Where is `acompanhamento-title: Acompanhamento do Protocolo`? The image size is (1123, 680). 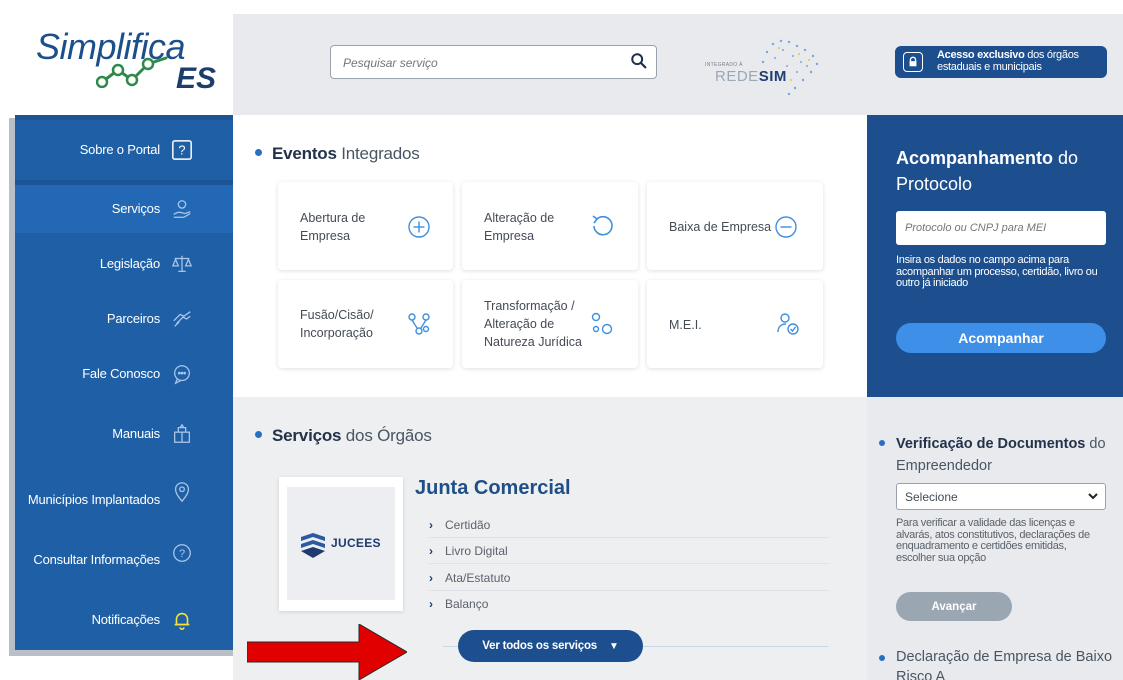 acompanhamento-title: Acompanhamento do Protocolo is located at coordinates (1001, 171).